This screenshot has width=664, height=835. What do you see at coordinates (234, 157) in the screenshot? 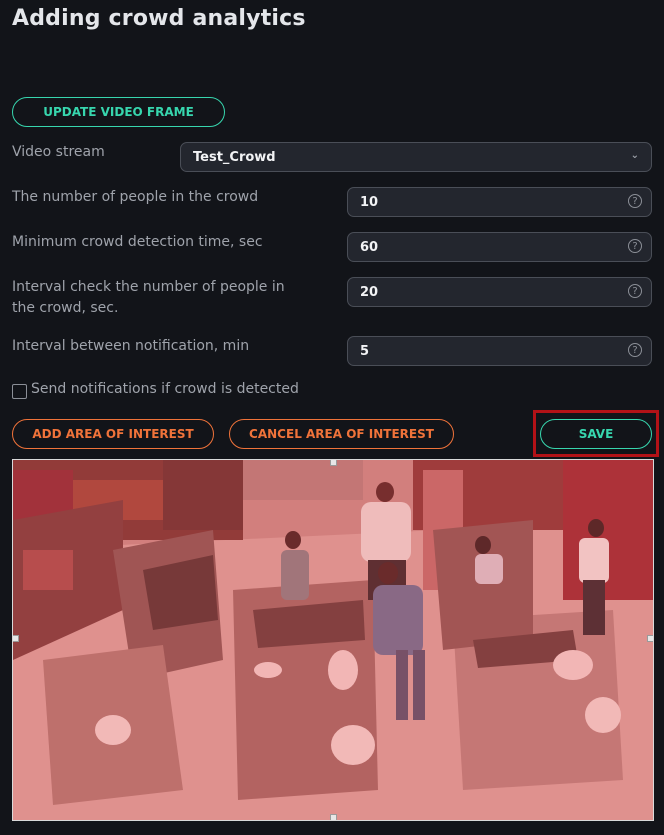
I see `video-stream-value: Test_Crowd` at bounding box center [234, 157].